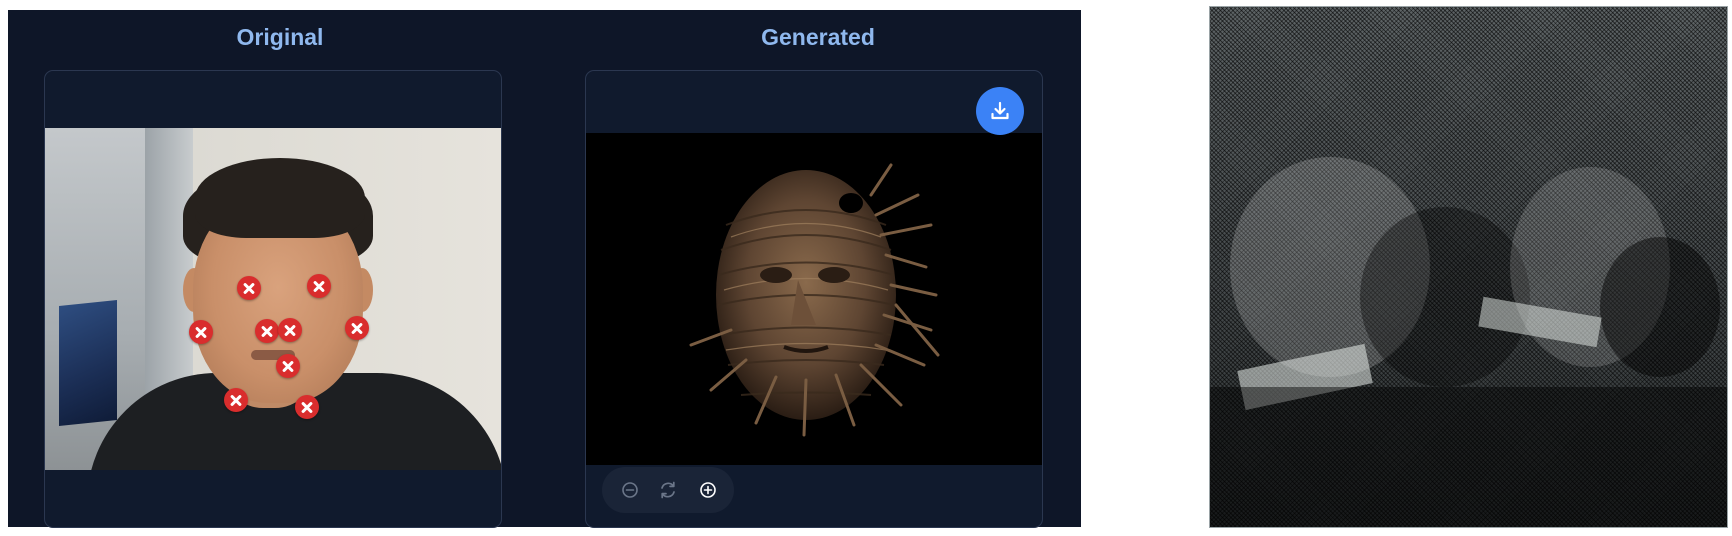 The image size is (1732, 536). What do you see at coordinates (818, 37) in the screenshot?
I see `generated-title: Generated` at bounding box center [818, 37].